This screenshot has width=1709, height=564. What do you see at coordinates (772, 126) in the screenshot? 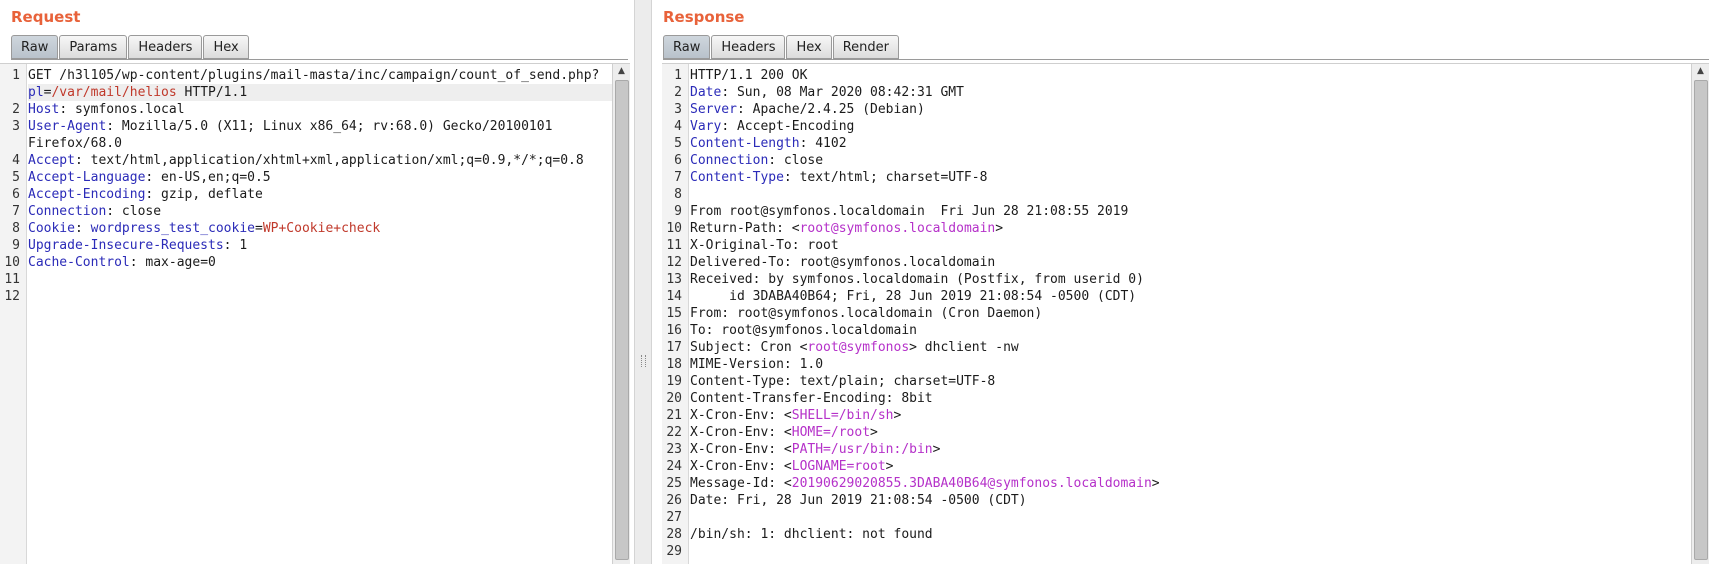
I see `line-text: Vary: Accept-Encoding` at bounding box center [772, 126].